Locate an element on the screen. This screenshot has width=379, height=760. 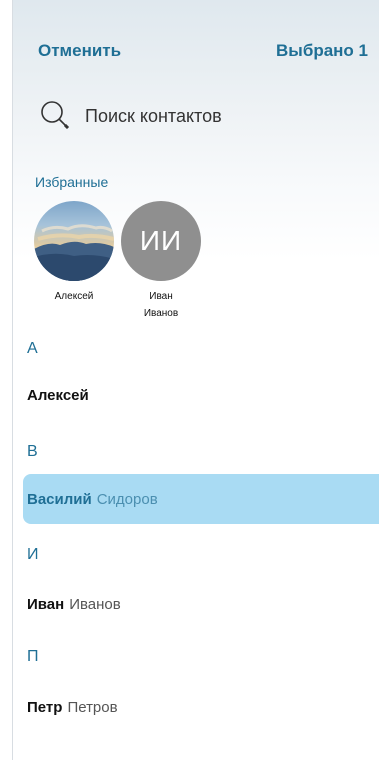
search-contacts-field: Поиск контактов is located at coordinates (199, 116).